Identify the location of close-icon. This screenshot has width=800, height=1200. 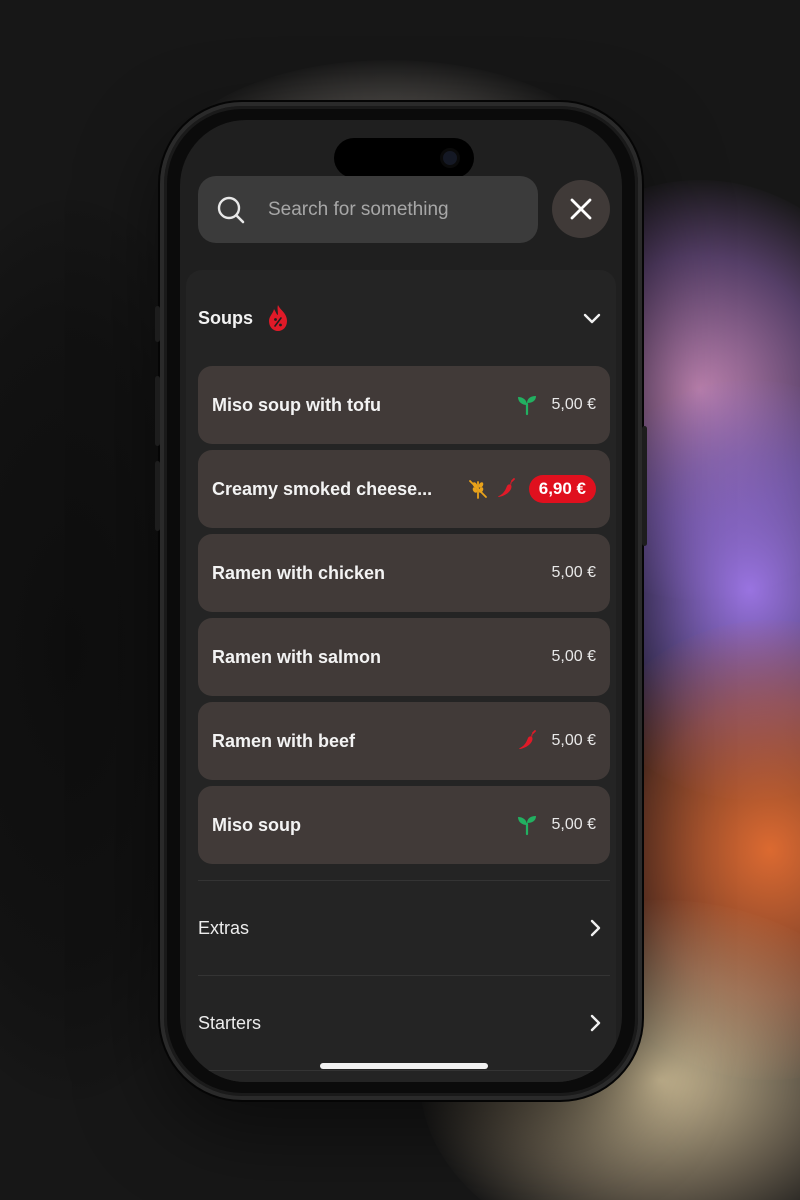
(581, 209).